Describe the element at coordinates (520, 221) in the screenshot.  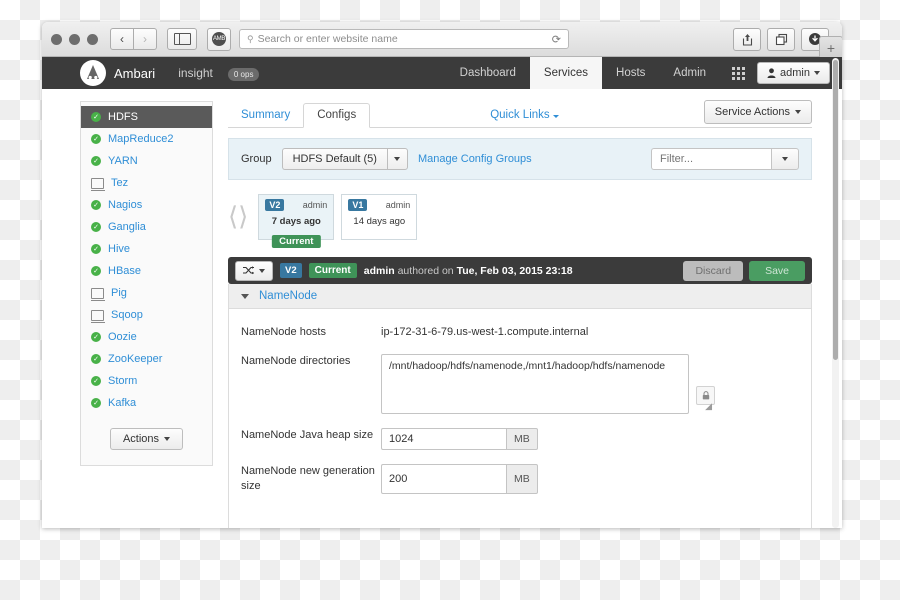
I see `config-version-strip: ⟨ ⟩ V2 admin 7 days ago Current V1 admin` at that location.